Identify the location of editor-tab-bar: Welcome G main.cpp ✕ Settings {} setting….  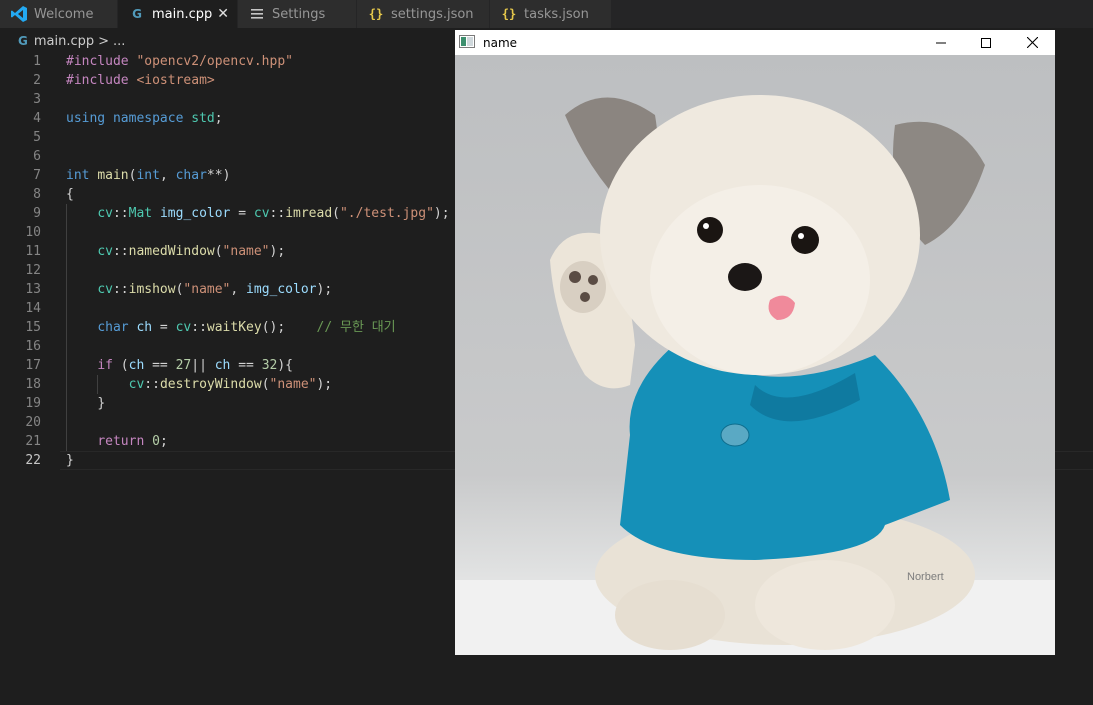
(546, 14).